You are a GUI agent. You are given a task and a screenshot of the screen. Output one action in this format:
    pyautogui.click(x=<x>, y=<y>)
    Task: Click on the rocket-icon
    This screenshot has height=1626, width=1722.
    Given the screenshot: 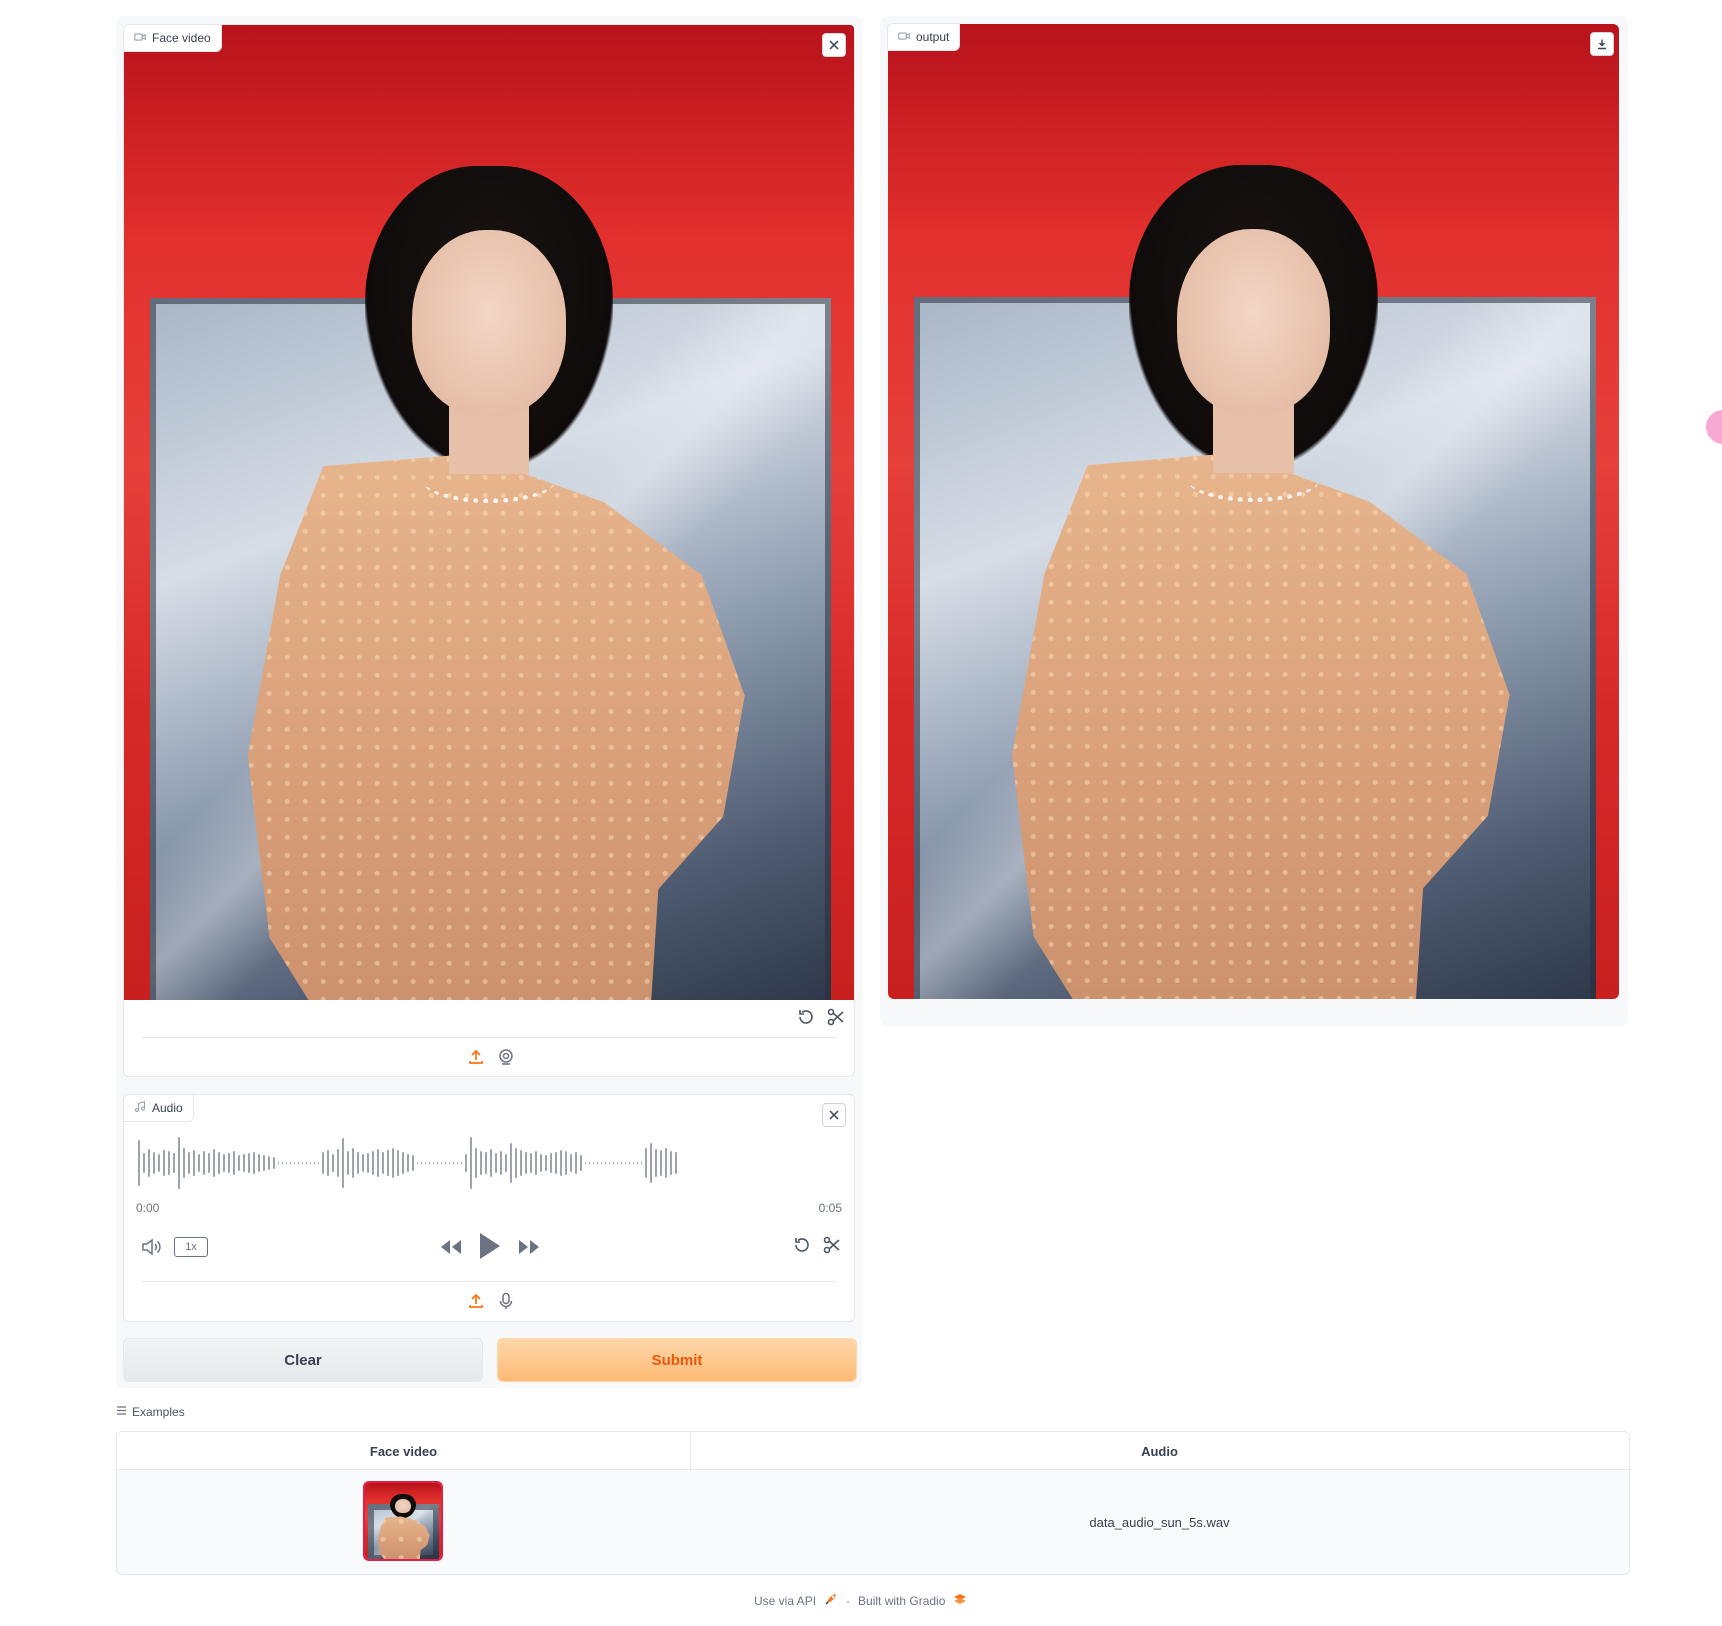 What is the action you would take?
    pyautogui.click(x=831, y=1600)
    